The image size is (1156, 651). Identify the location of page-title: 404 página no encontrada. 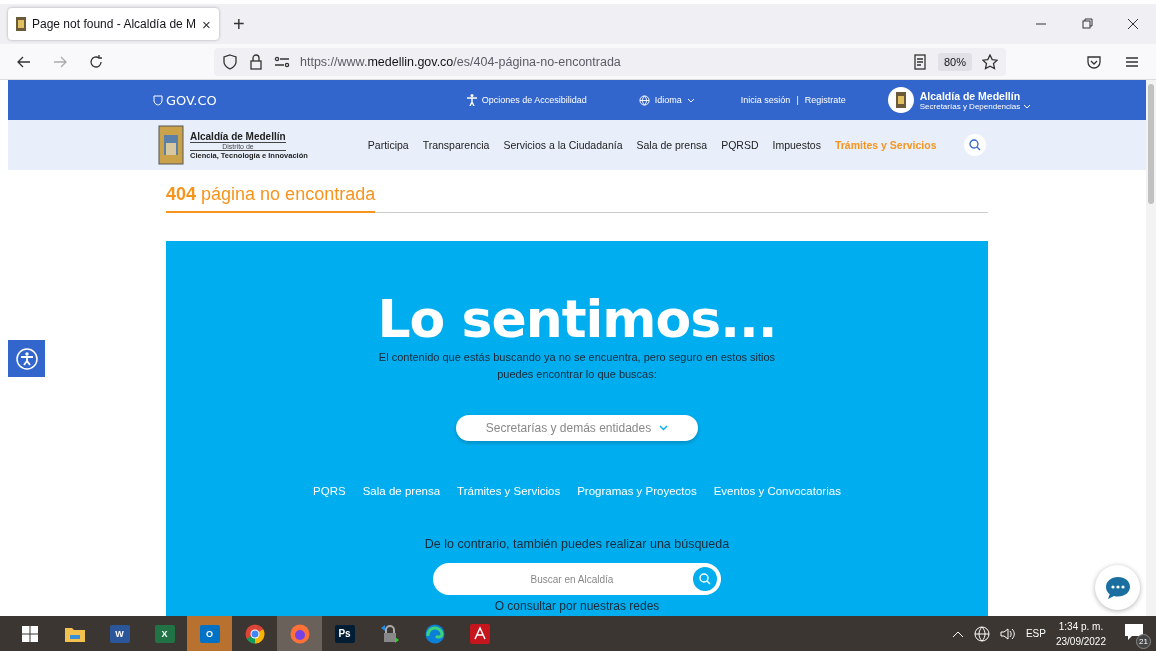
(271, 198).